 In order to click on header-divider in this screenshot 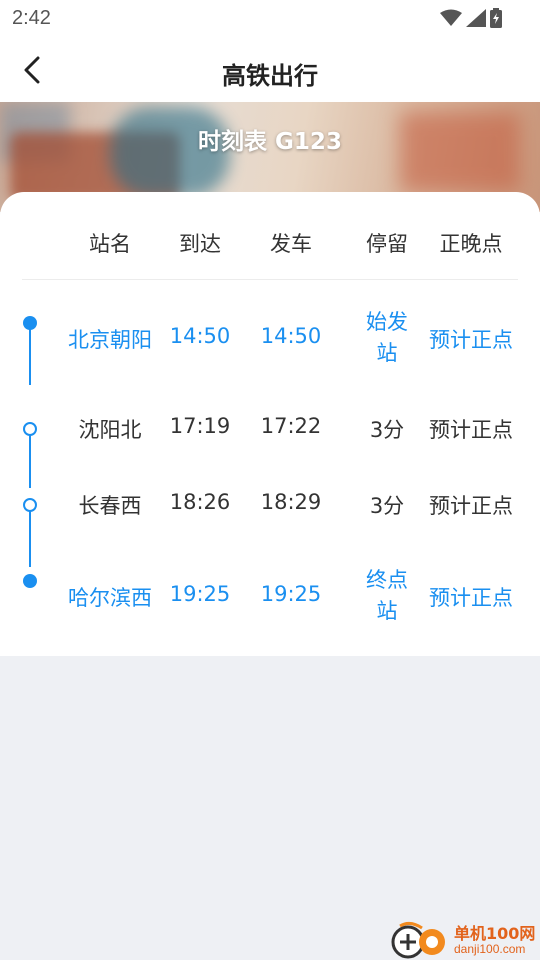, I will do `click(270, 279)`.